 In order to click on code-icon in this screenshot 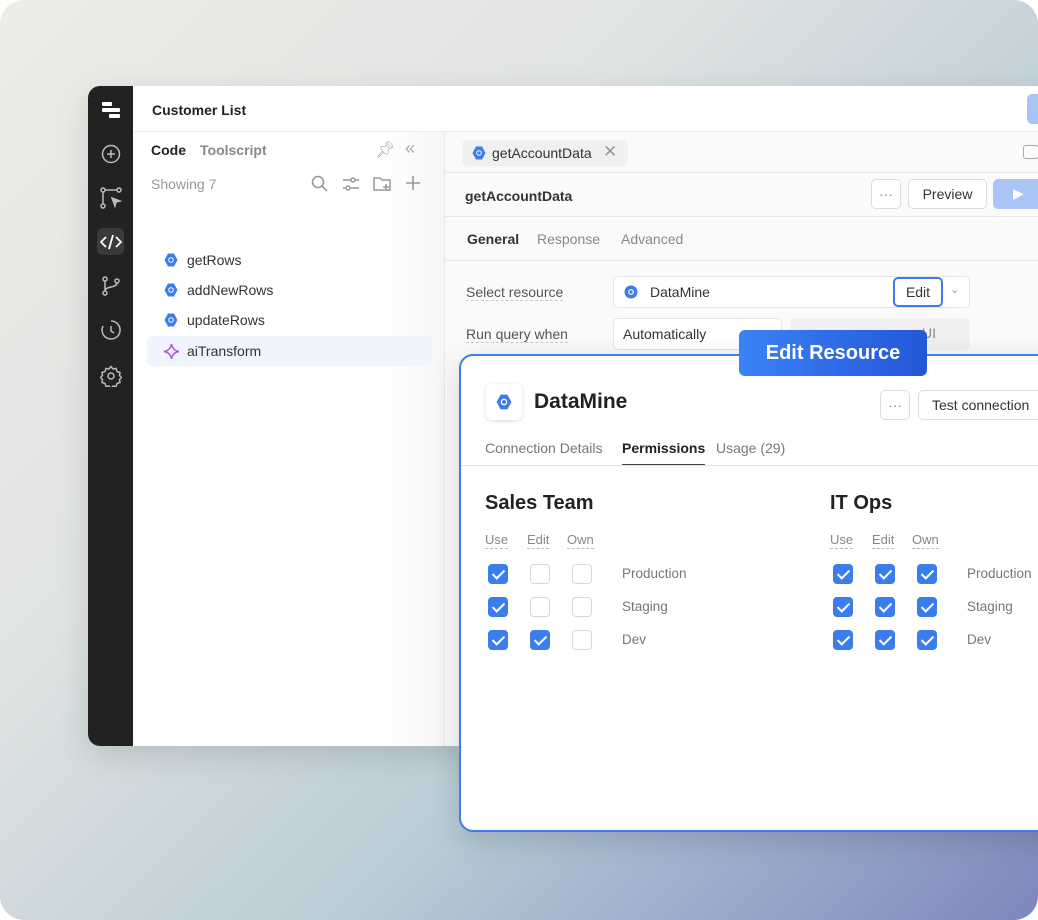, I will do `click(110, 241)`.